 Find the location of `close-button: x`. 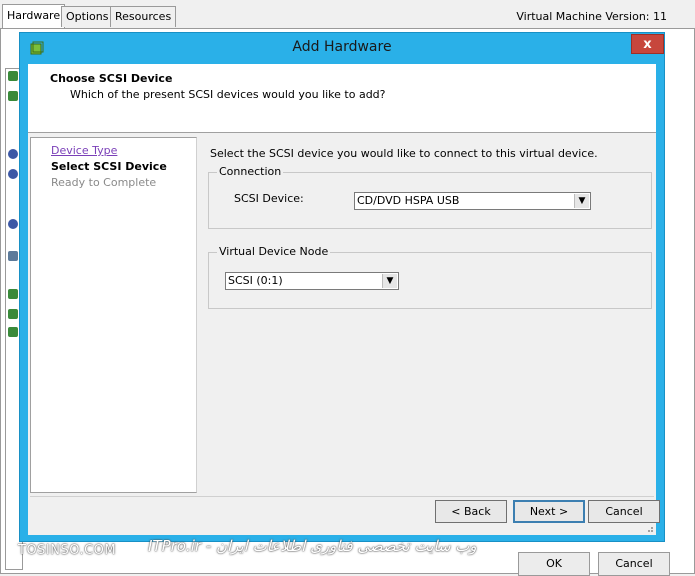

close-button: x is located at coordinates (647, 44).